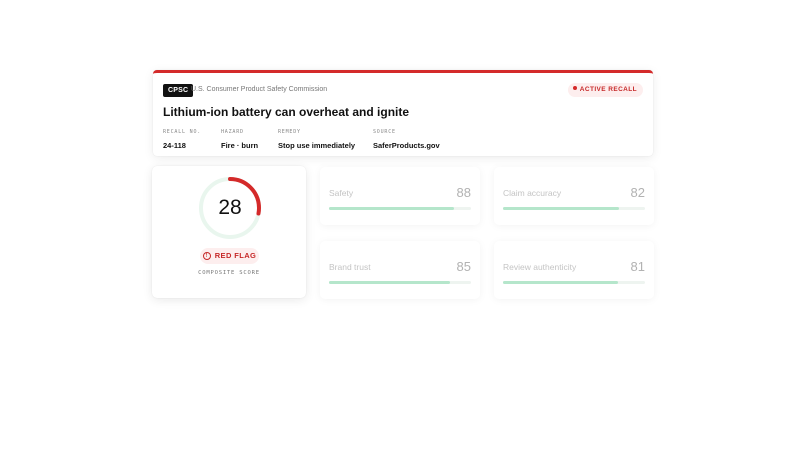 Image resolution: width=806 pixels, height=453 pixels. Describe the element at coordinates (400, 196) in the screenshot. I see `metric-card-safety: Safety 88` at that location.